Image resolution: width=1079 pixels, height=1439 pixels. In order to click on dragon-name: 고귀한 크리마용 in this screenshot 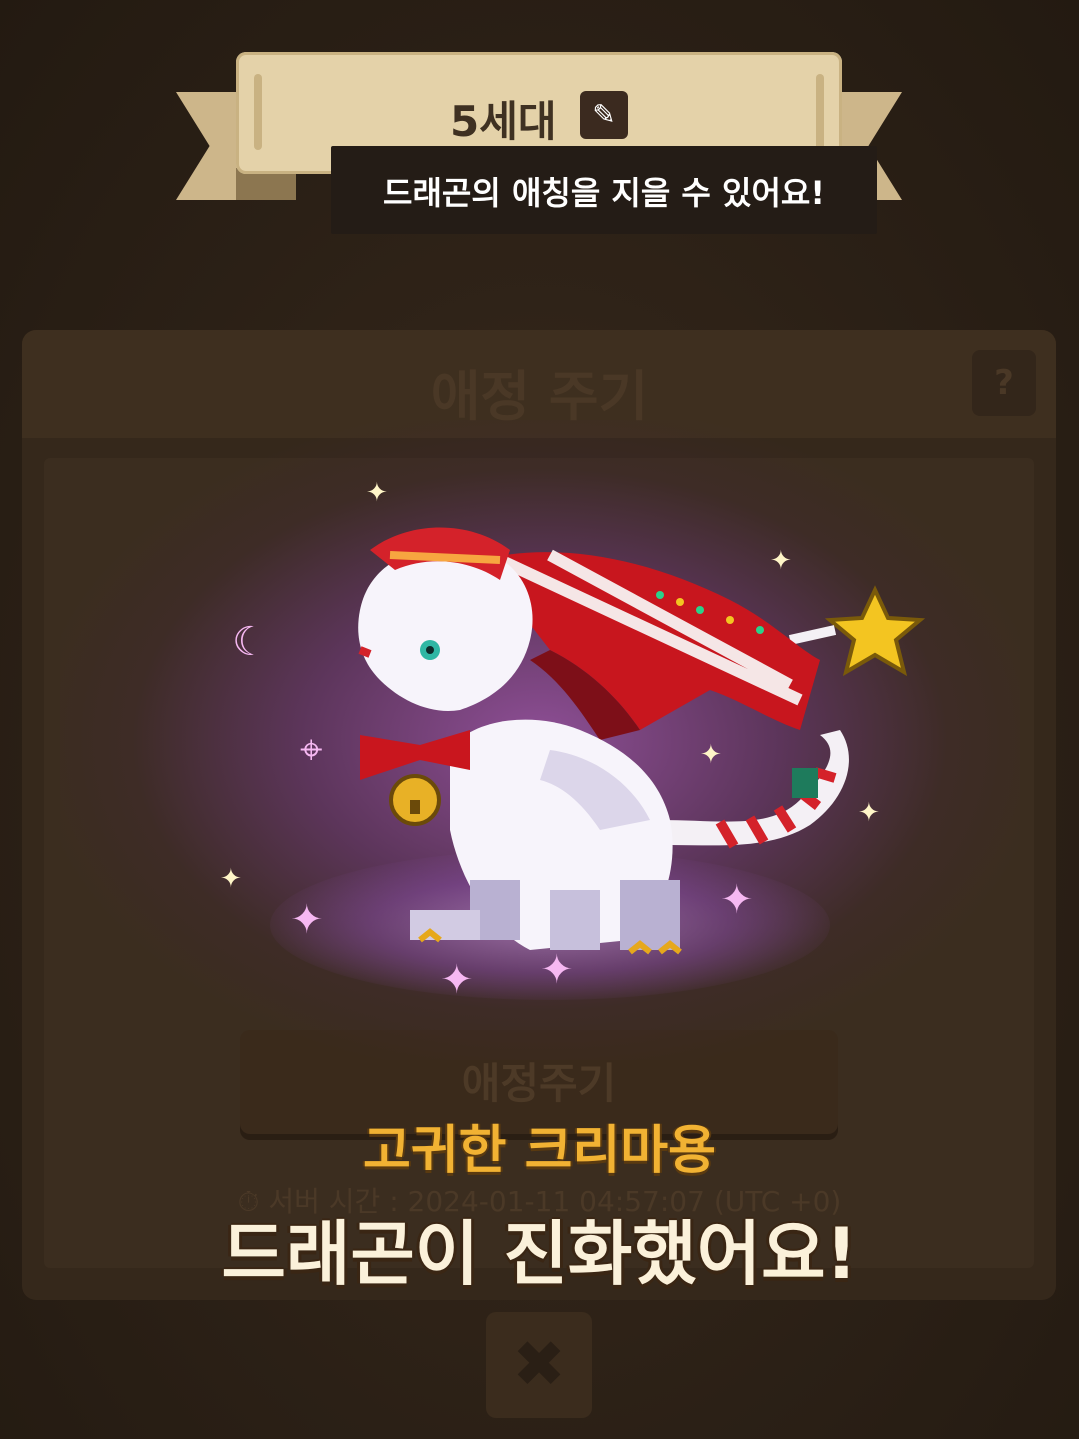, I will do `click(539, 1151)`.